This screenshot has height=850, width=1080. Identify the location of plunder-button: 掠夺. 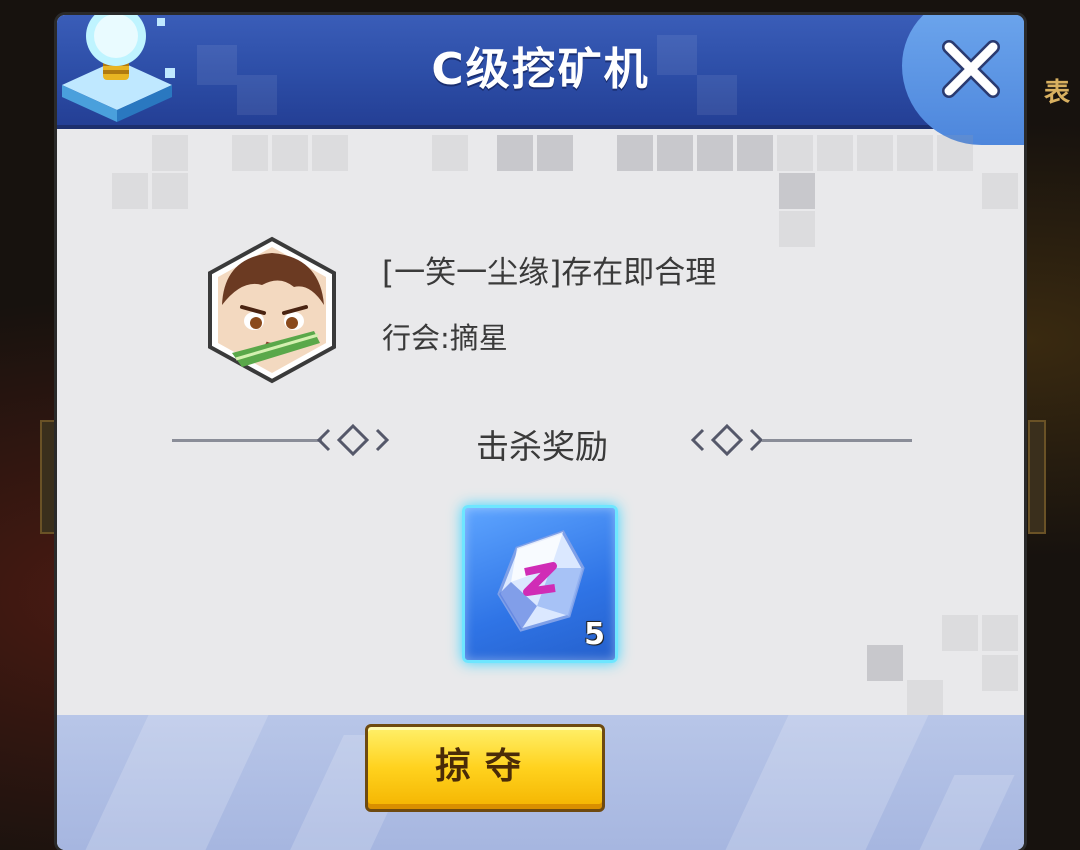
(485, 768).